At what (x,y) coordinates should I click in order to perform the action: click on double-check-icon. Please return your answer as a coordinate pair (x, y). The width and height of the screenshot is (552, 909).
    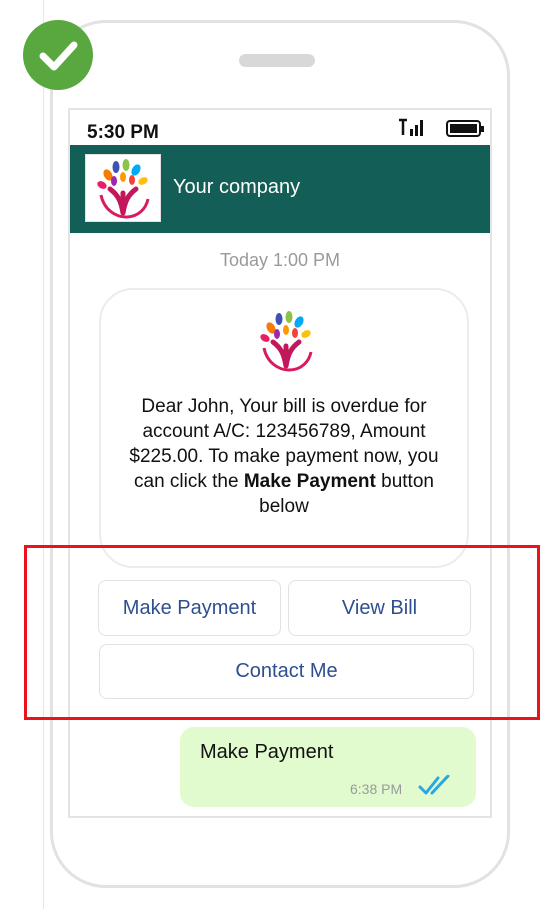
    Looking at the image, I should click on (436, 788).